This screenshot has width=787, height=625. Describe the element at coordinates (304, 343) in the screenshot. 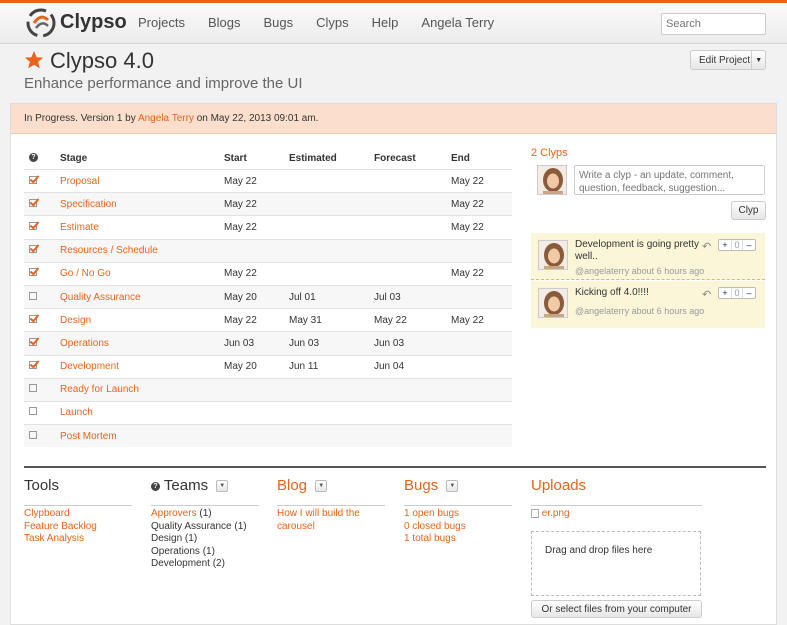

I see `estimated-date: Jun 03` at that location.